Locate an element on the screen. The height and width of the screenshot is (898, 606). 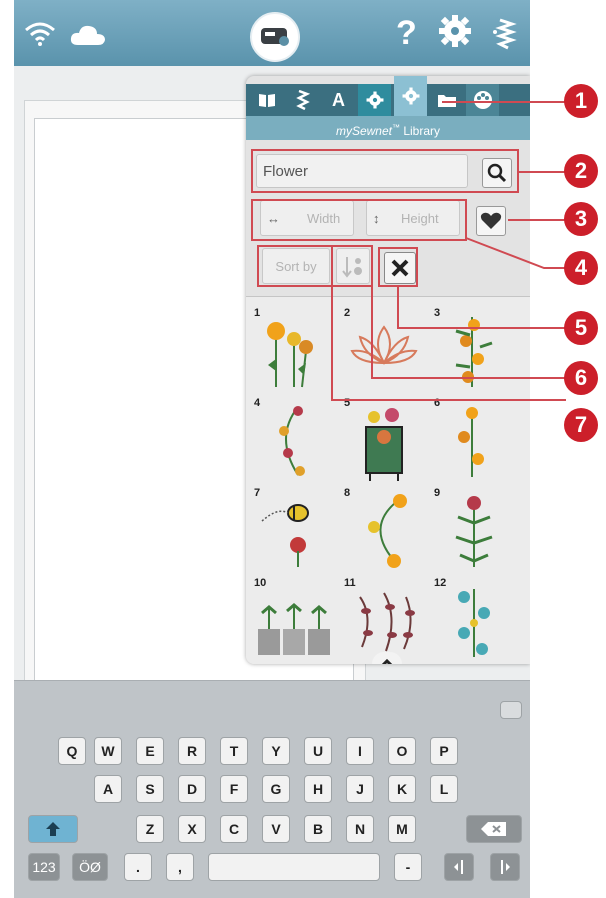
search-highlight-box is located at coordinates (385, 171).